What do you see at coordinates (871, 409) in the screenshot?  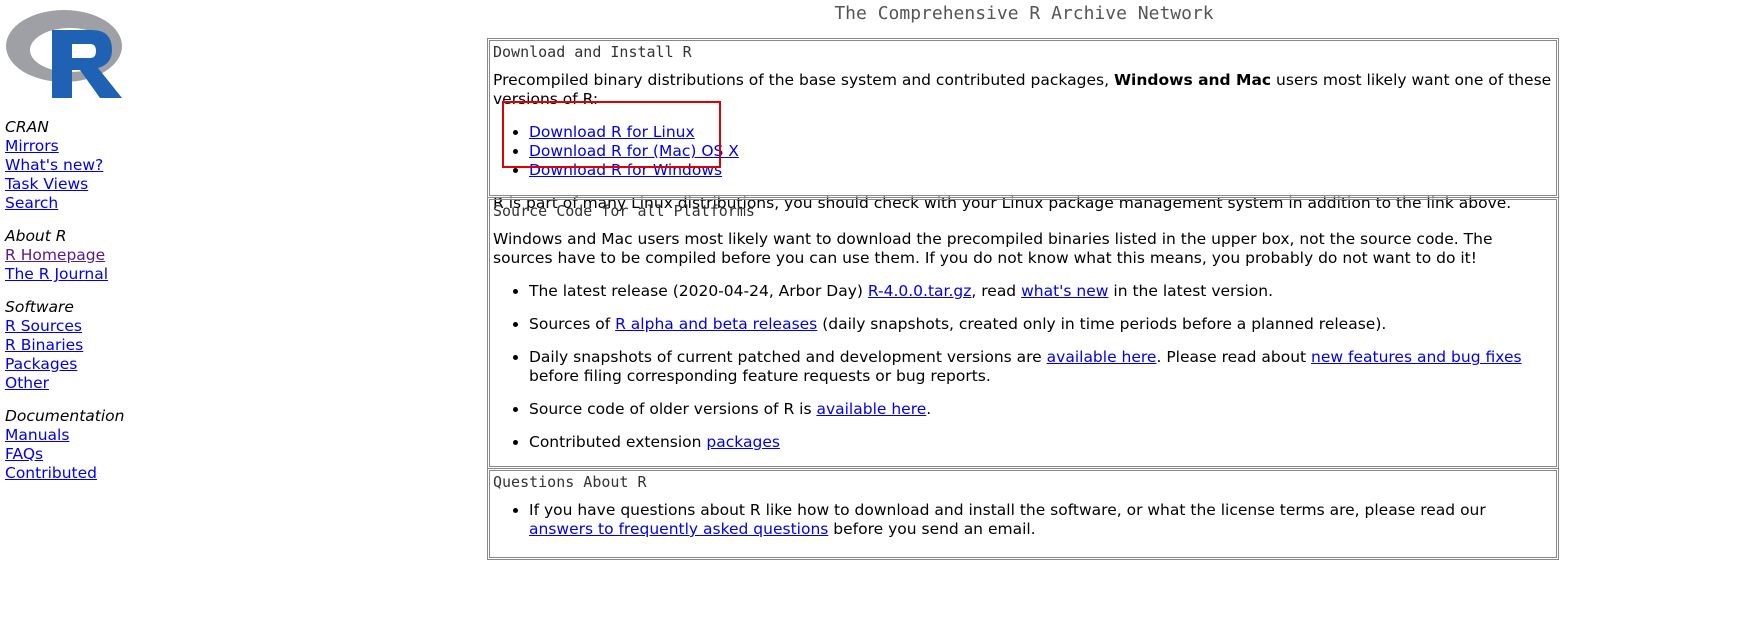 I see `older-versions-link: available here` at bounding box center [871, 409].